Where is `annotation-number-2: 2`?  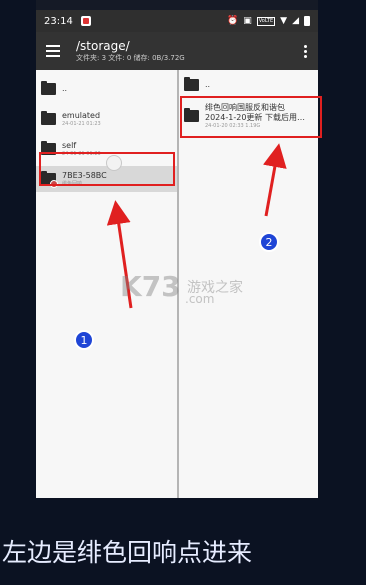
annotation-number-2: 2 is located at coordinates (269, 242).